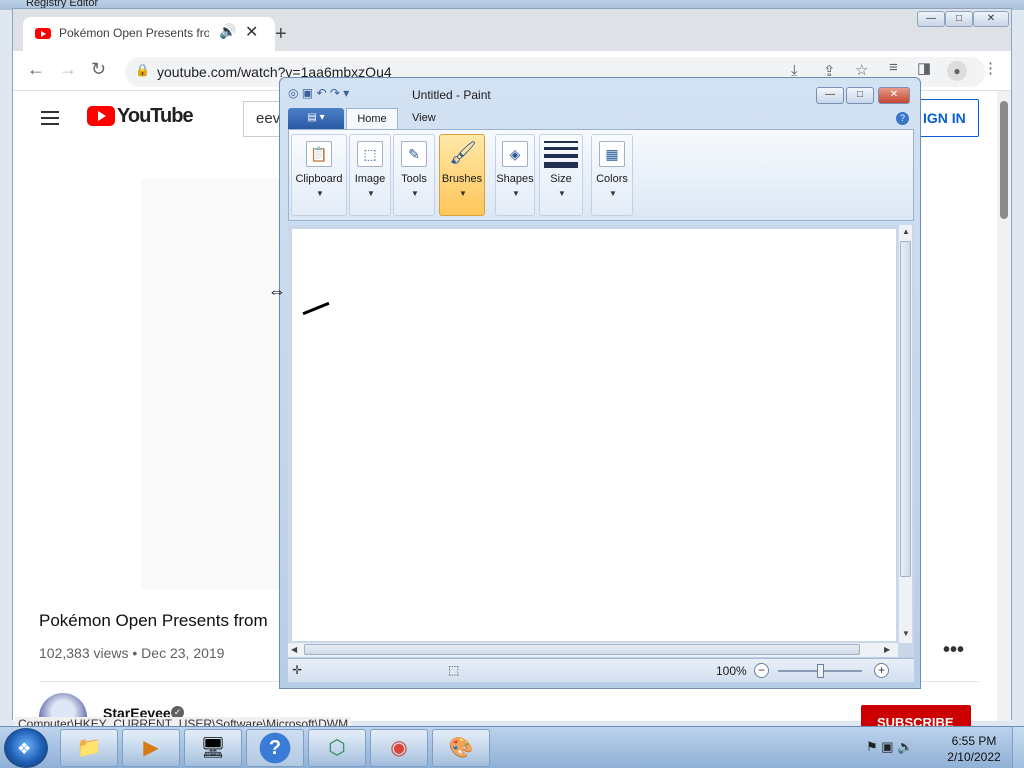  What do you see at coordinates (281, 34) in the screenshot?
I see `new-tab-button: +` at bounding box center [281, 34].